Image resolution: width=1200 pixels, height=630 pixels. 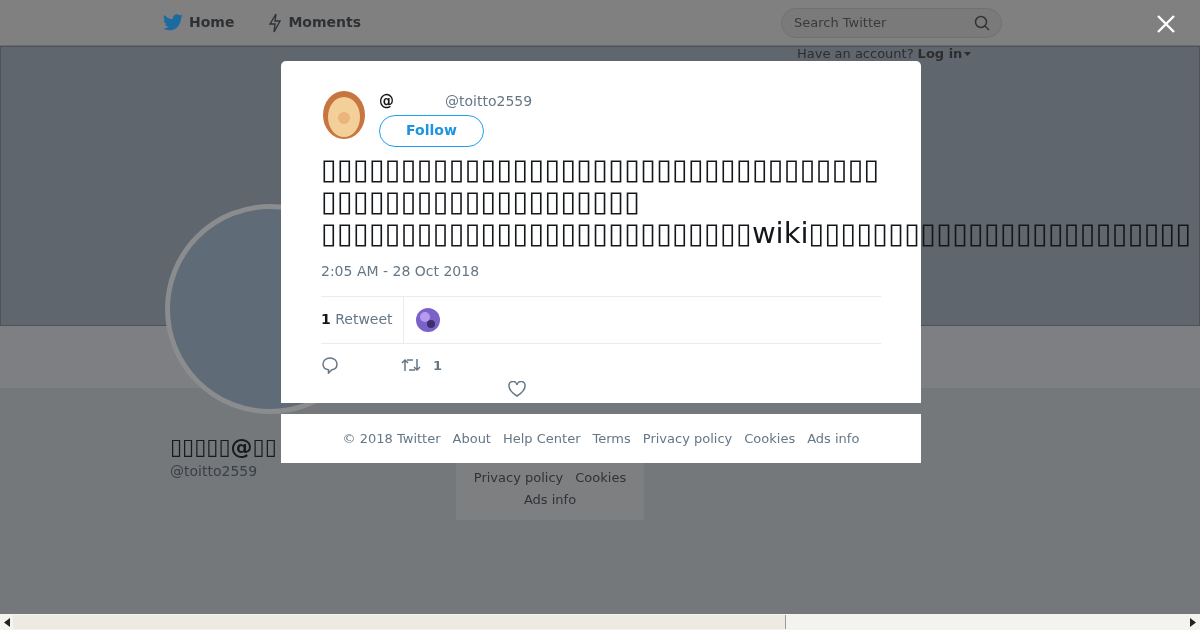 I want to click on retweeter-avatar, so click(x=427, y=319).